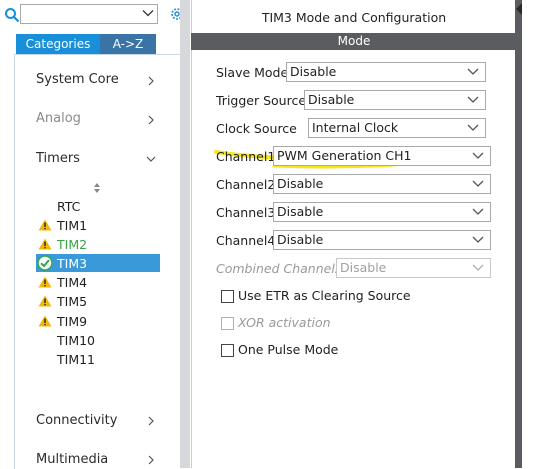 The height and width of the screenshot is (469, 554). What do you see at coordinates (413, 268) in the screenshot?
I see `combined-channels-select: Disable` at bounding box center [413, 268].